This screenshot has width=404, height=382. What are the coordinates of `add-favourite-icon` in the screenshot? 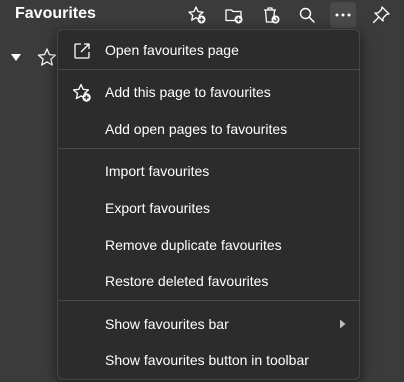 It's located at (197, 15).